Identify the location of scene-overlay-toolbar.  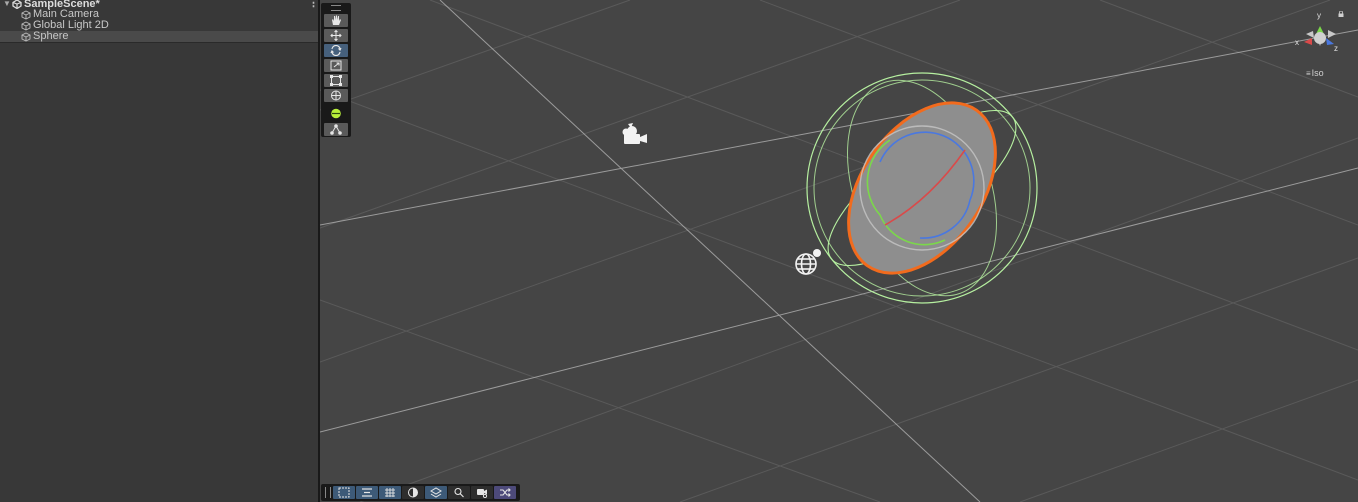
(420, 492).